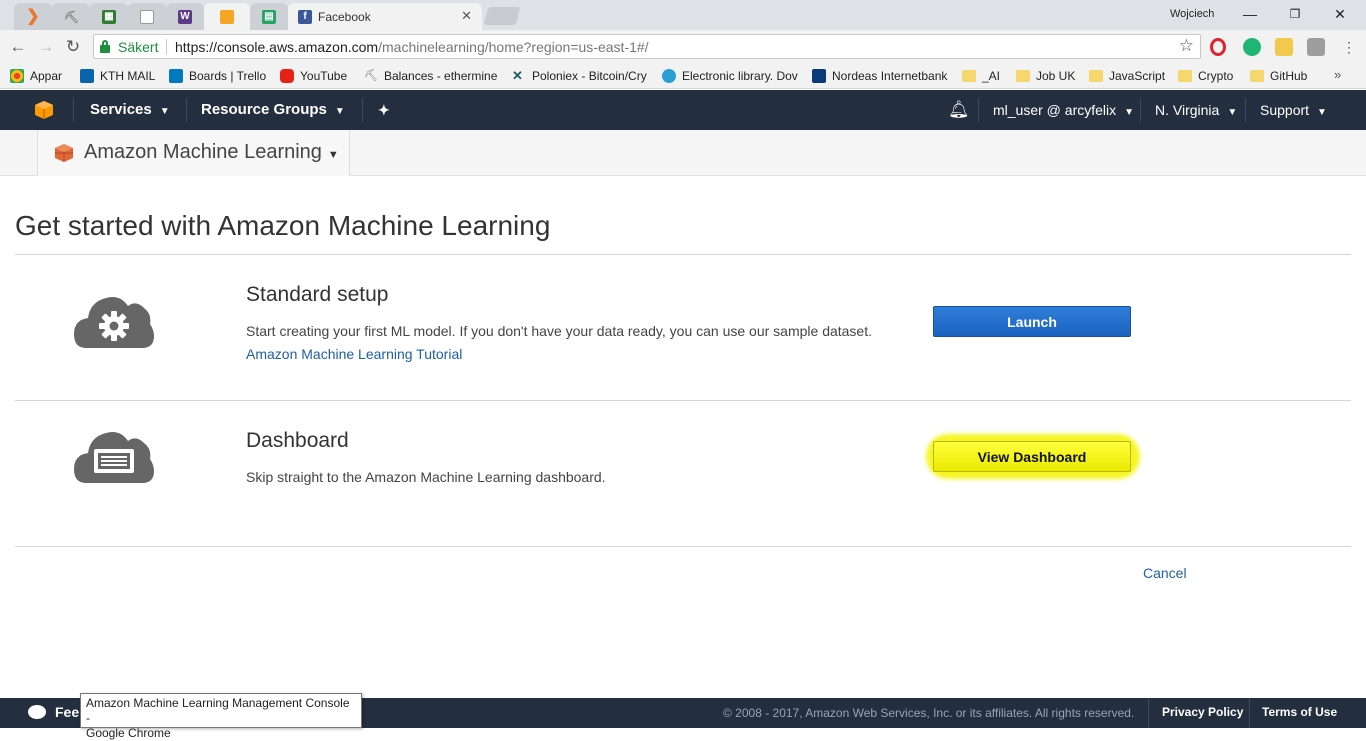 This screenshot has width=1366, height=741. Describe the element at coordinates (1250, 14) in the screenshot. I see `minimize-icon: —` at that location.